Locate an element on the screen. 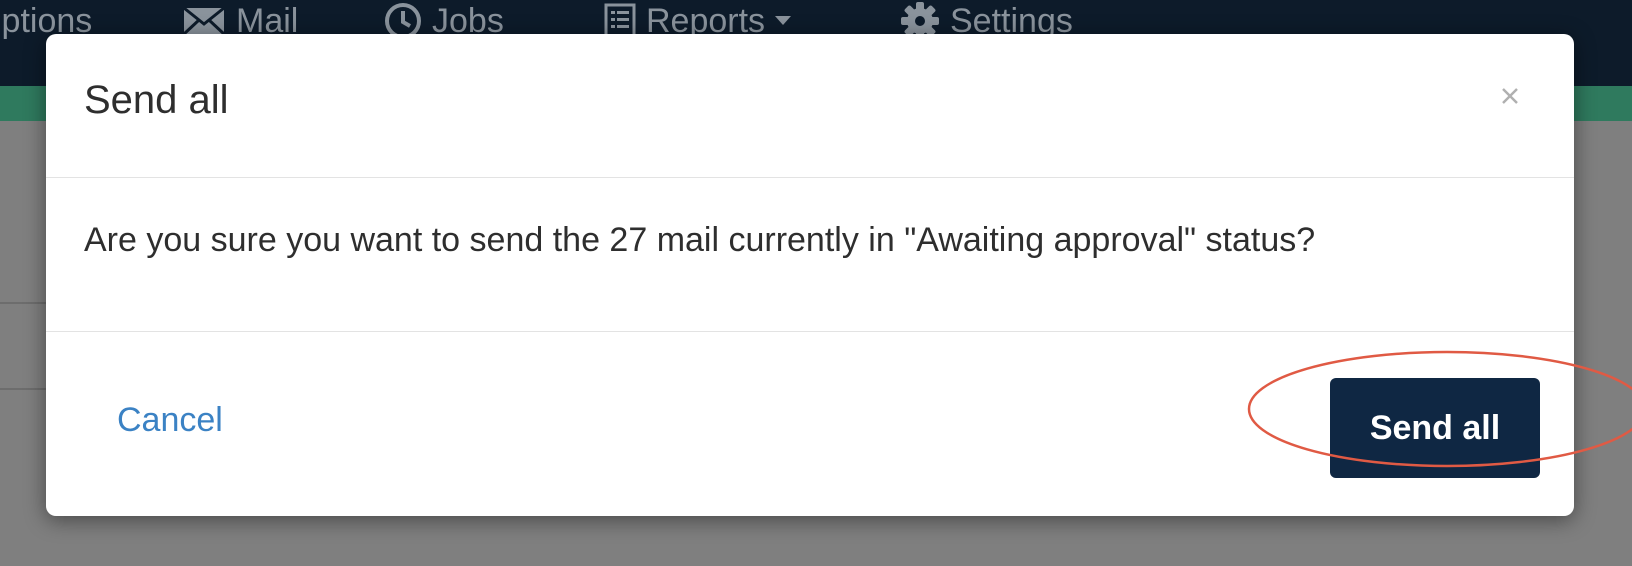 This screenshot has height=566, width=1632. close-button is located at coordinates (1510, 96).